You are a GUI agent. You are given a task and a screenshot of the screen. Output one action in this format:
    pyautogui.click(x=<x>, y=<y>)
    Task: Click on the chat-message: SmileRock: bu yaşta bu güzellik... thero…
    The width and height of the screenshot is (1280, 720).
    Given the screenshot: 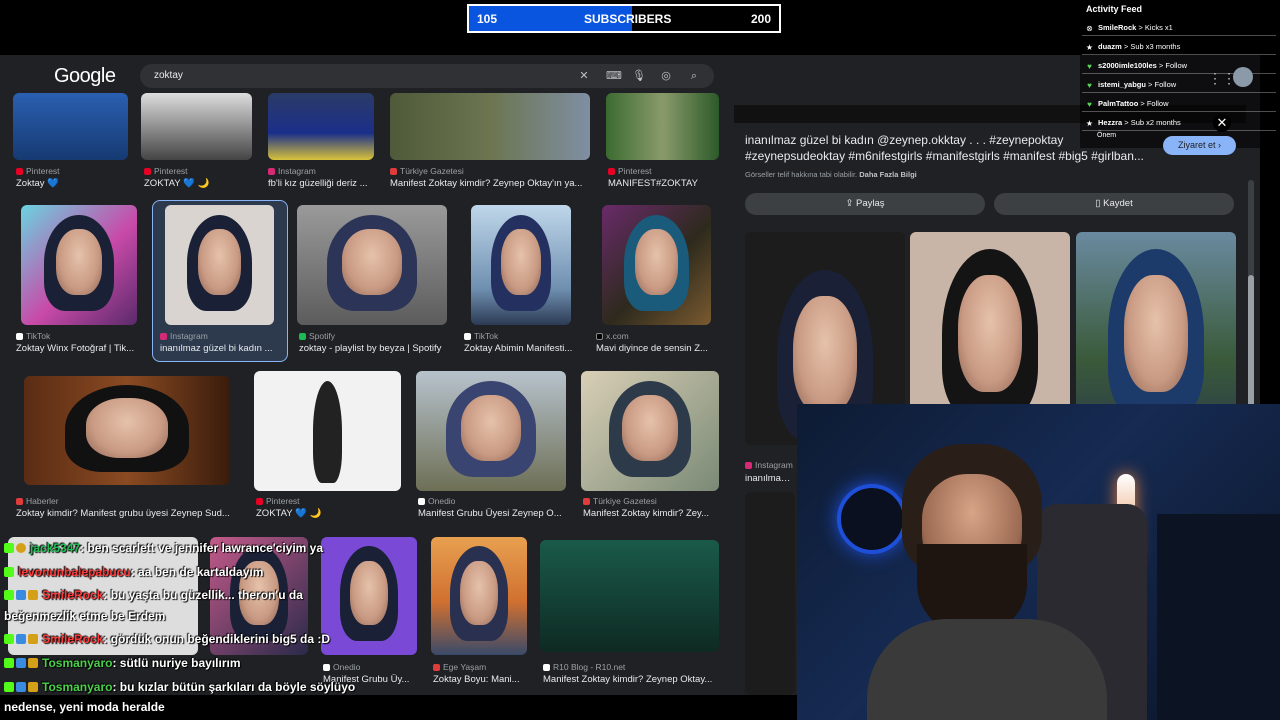 What is the action you would take?
    pyautogui.click(x=153, y=595)
    